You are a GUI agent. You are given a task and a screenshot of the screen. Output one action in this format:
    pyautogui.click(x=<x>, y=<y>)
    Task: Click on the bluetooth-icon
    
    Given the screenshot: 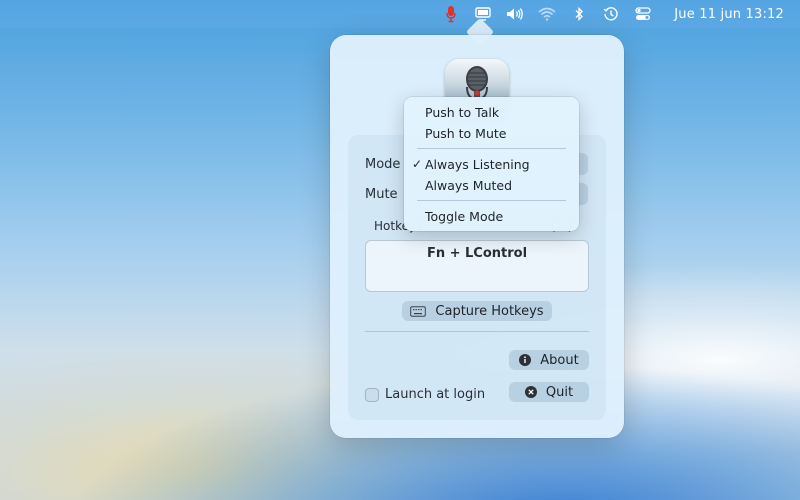 What is the action you would take?
    pyautogui.click(x=579, y=14)
    